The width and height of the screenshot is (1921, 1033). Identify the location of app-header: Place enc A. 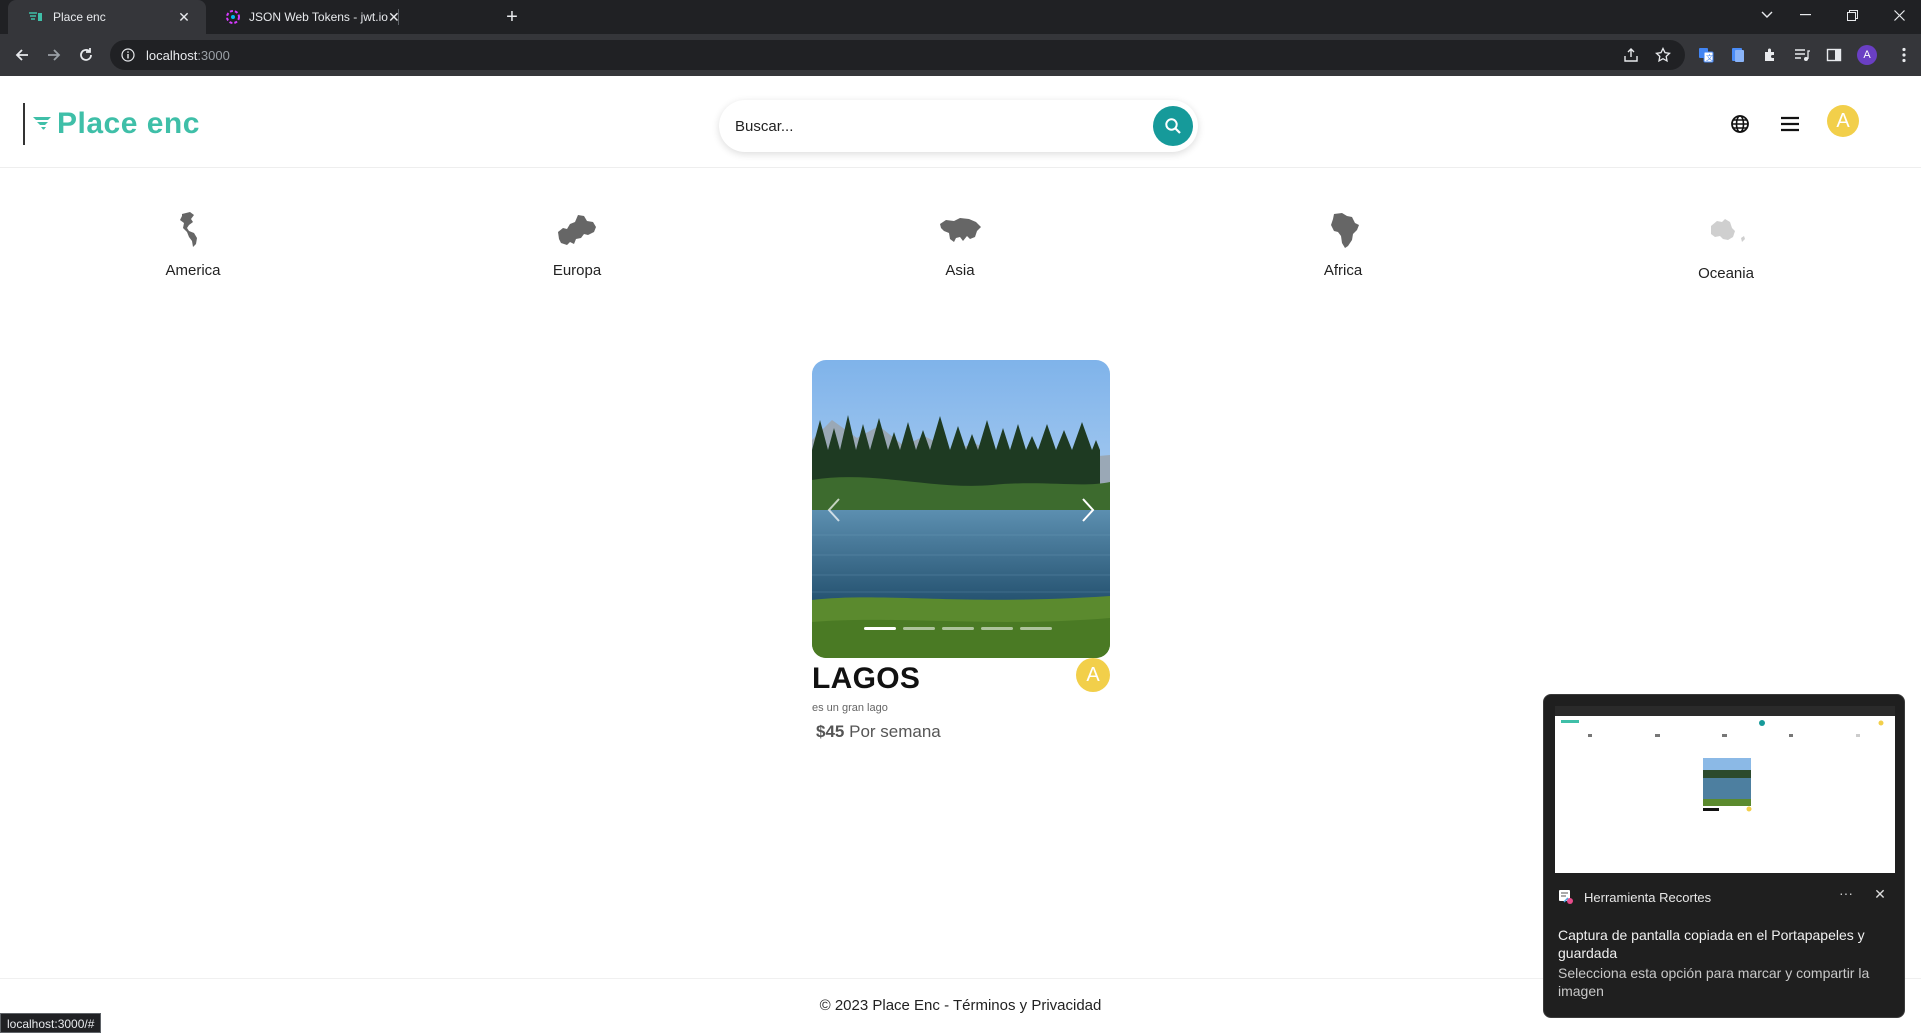
(960, 122).